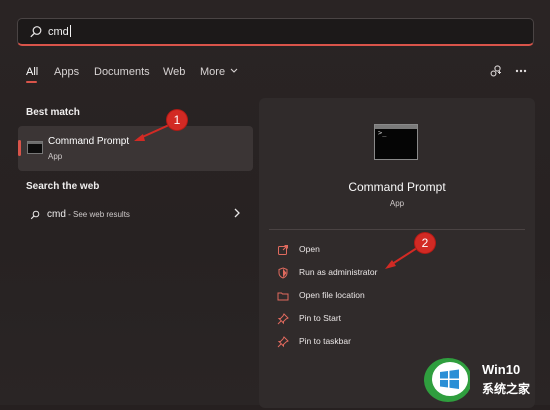 This screenshot has width=550, height=410. I want to click on watermark: Win10 系统之家, so click(480, 380).